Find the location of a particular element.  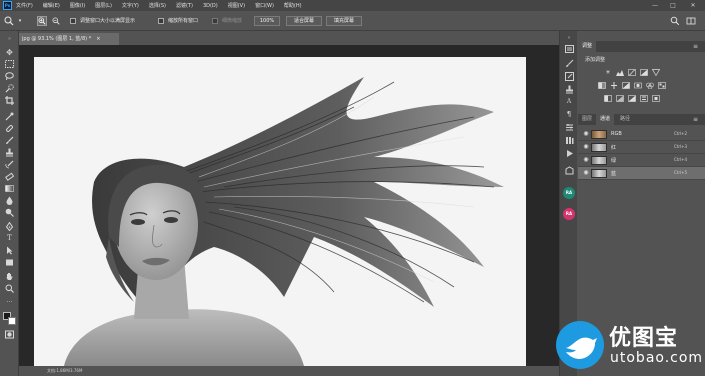

type-tool-icon: T is located at coordinates (9, 238).